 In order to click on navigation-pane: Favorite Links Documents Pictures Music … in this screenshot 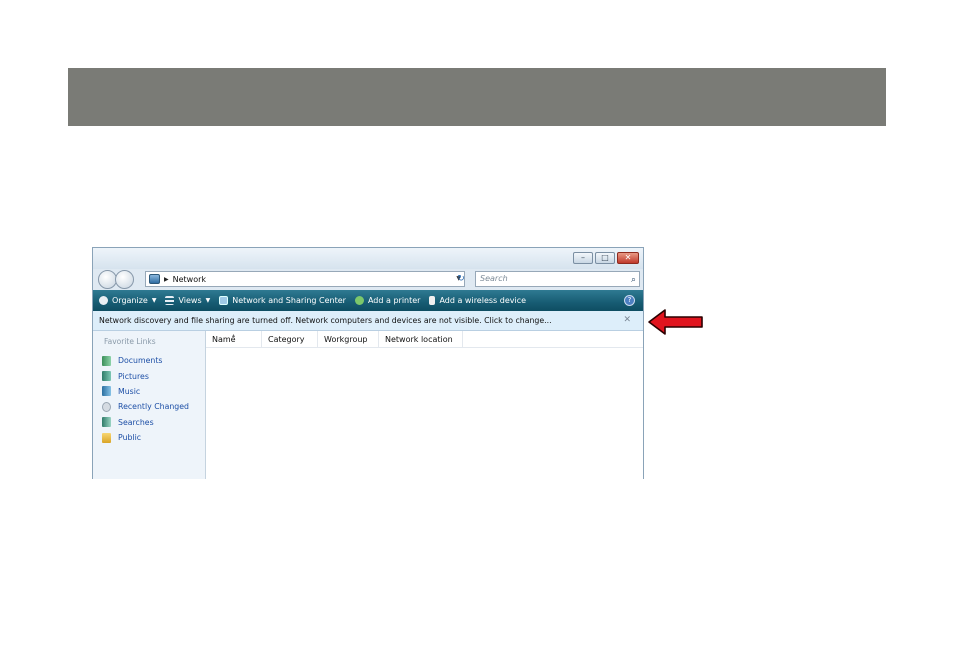, I will do `click(149, 405)`.